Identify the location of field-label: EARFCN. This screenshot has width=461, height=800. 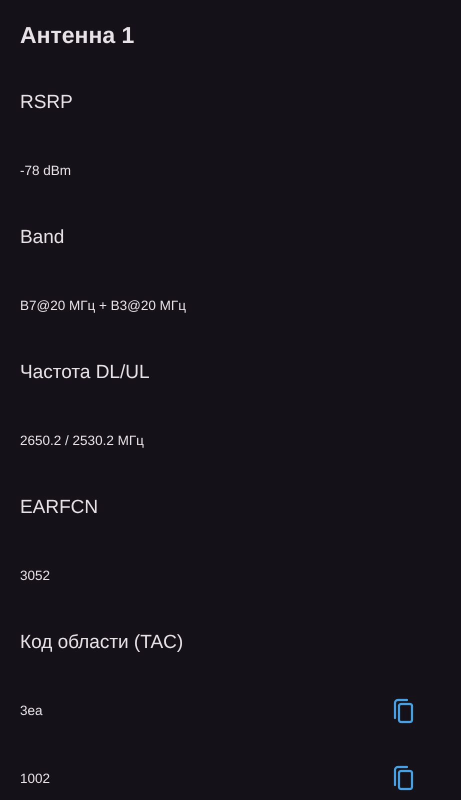
(59, 508).